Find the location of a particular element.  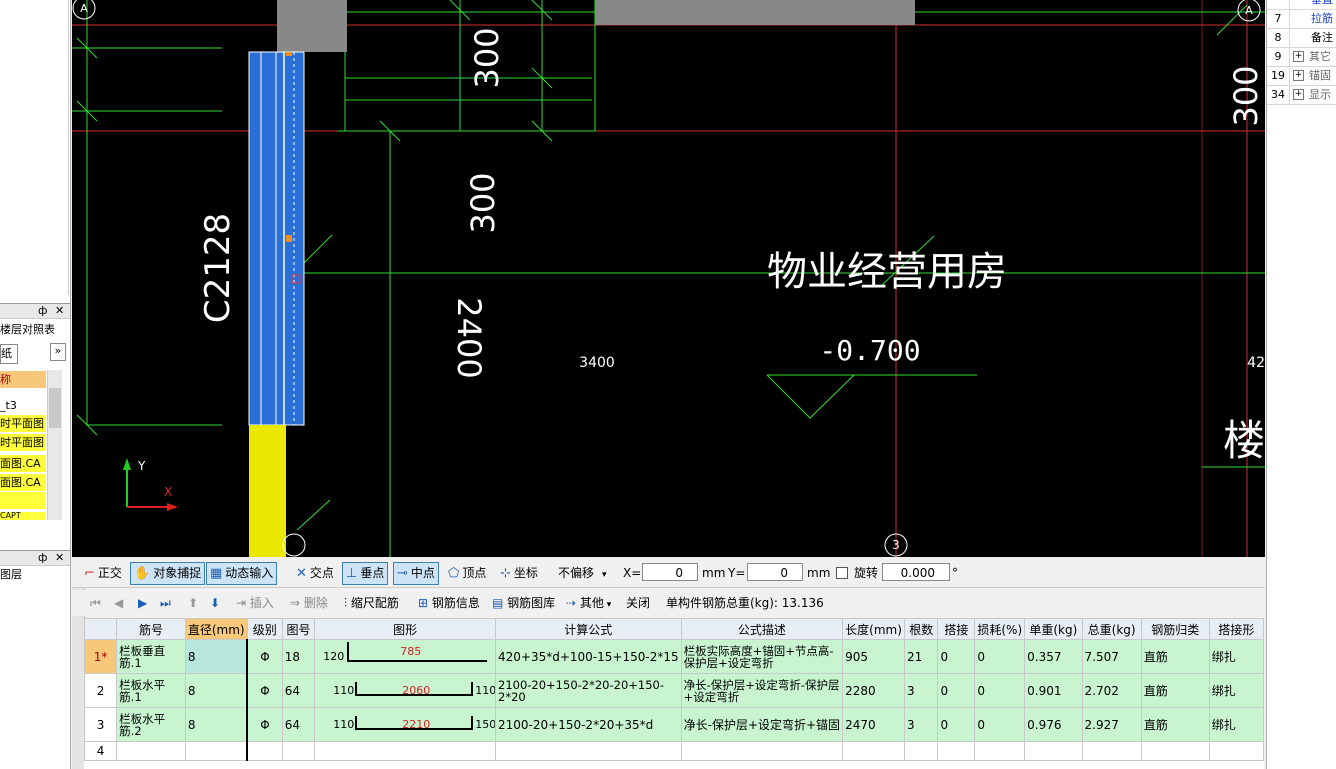

rotate-input: 0.000 is located at coordinates (916, 572).